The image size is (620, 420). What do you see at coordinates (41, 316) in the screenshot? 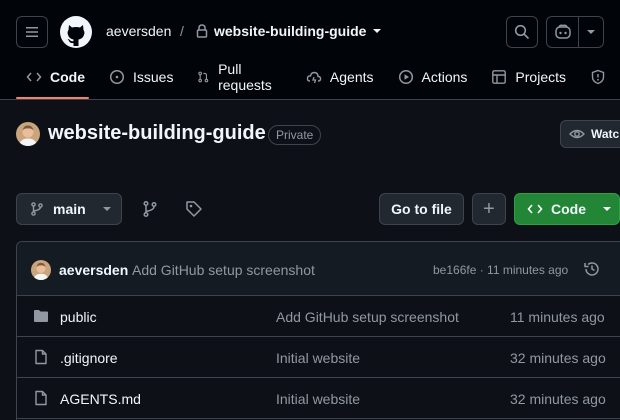
I see `folder-icon` at bounding box center [41, 316].